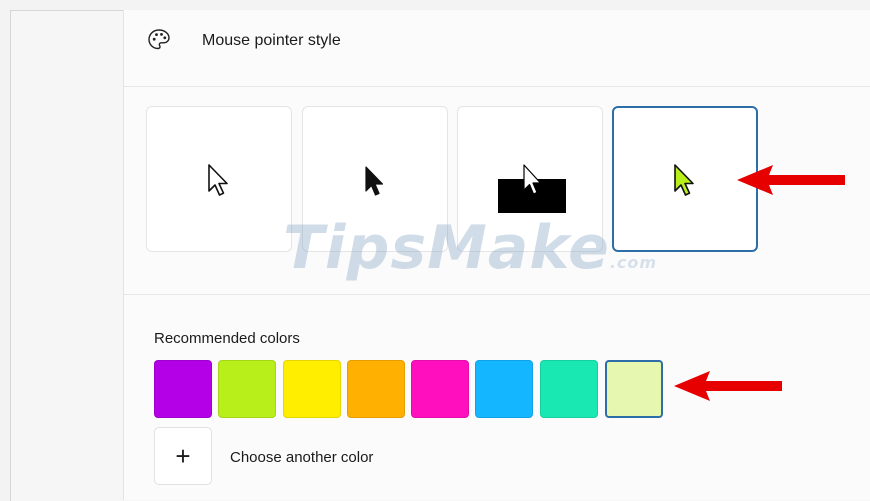 This screenshot has height=501, width=870. What do you see at coordinates (532, 188) in the screenshot?
I see `inverted-arrow-cursor-icon` at bounding box center [532, 188].